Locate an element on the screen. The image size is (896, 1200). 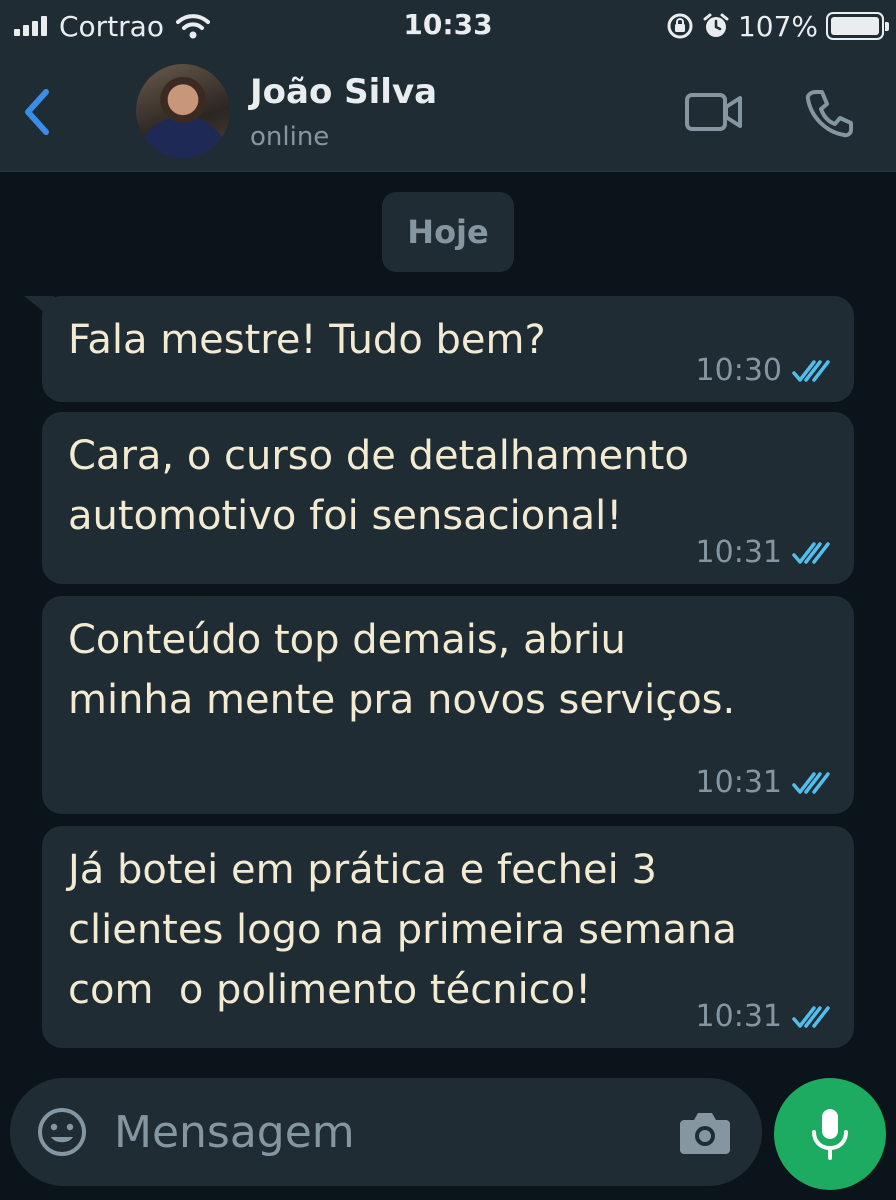
status-right: 107% is located at coordinates (777, 26).